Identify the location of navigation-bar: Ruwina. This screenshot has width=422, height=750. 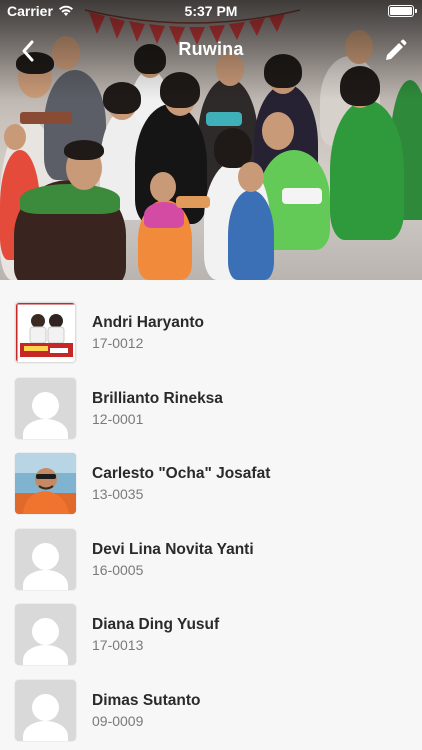
(211, 50).